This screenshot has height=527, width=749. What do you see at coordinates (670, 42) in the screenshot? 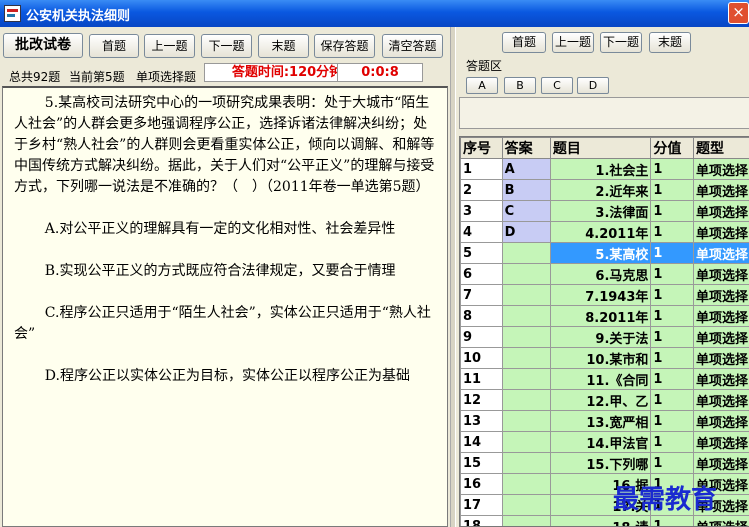
I see `right-last-button: 末题` at bounding box center [670, 42].